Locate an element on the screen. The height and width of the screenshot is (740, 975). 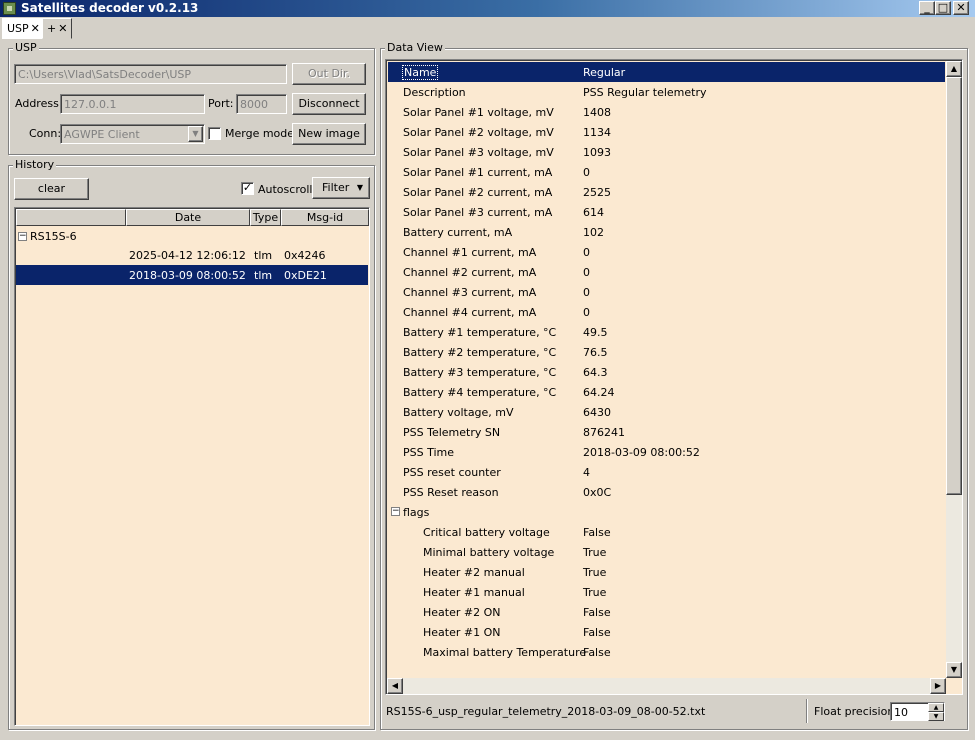
table-row: 2025-04-12 12:06:12 tlm 0x4246 is located at coordinates (192, 255).